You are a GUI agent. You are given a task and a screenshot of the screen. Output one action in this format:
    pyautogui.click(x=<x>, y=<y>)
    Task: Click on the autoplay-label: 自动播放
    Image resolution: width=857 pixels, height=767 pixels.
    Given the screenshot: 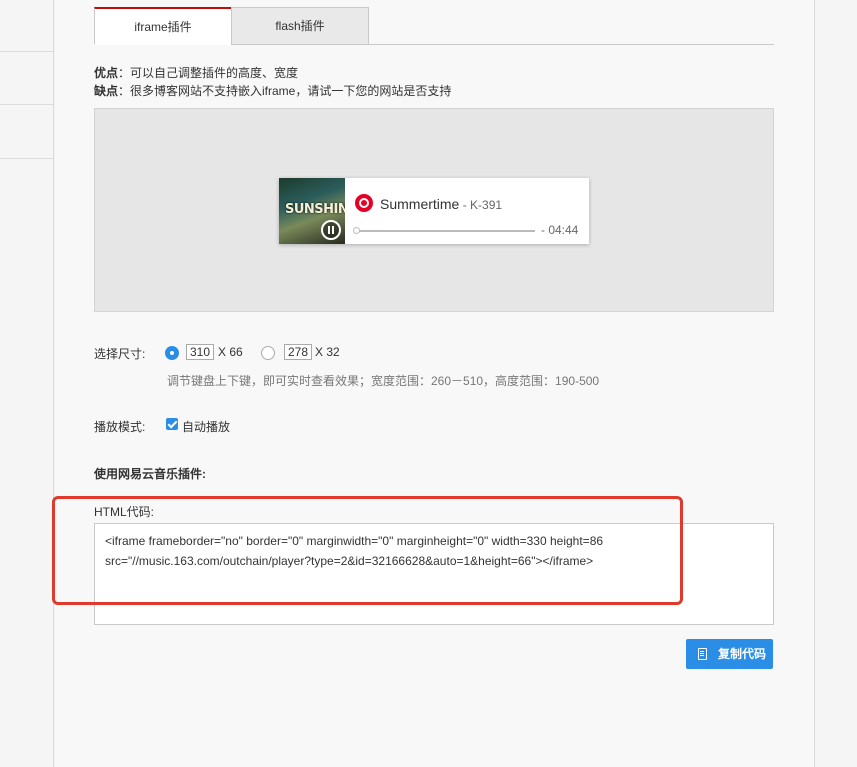 What is the action you would take?
    pyautogui.click(x=206, y=426)
    